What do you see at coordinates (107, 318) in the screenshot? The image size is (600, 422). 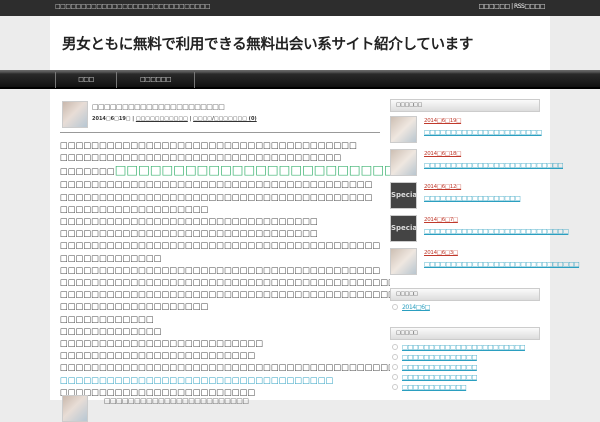 I see `body-line: □□□□□□□□□□□□` at bounding box center [107, 318].